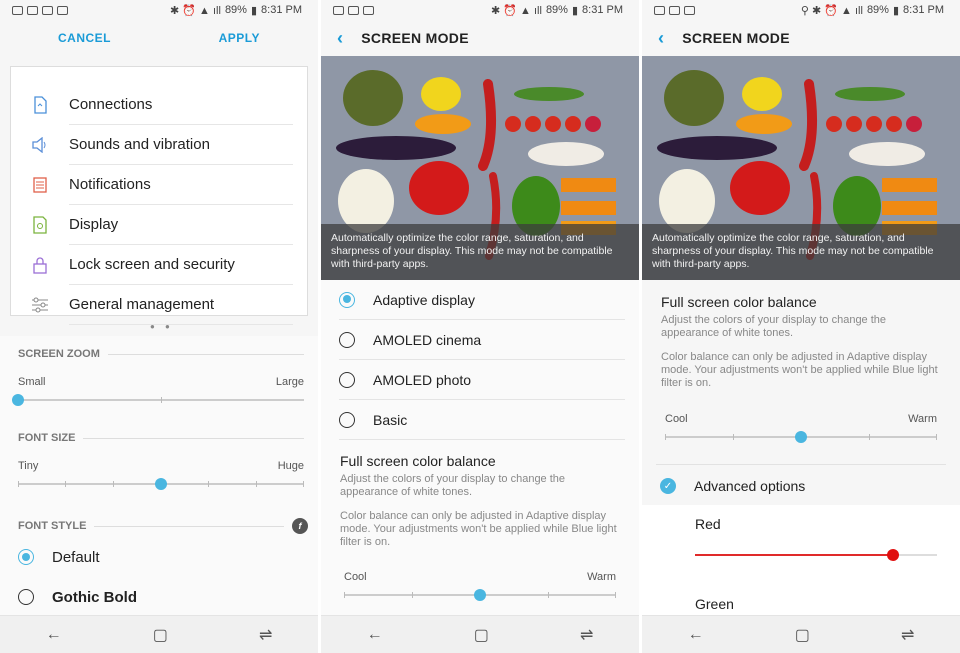 This screenshot has width=960, height=653. What do you see at coordinates (84, 38) in the screenshot?
I see `cancel-button: CANCEL` at bounding box center [84, 38].